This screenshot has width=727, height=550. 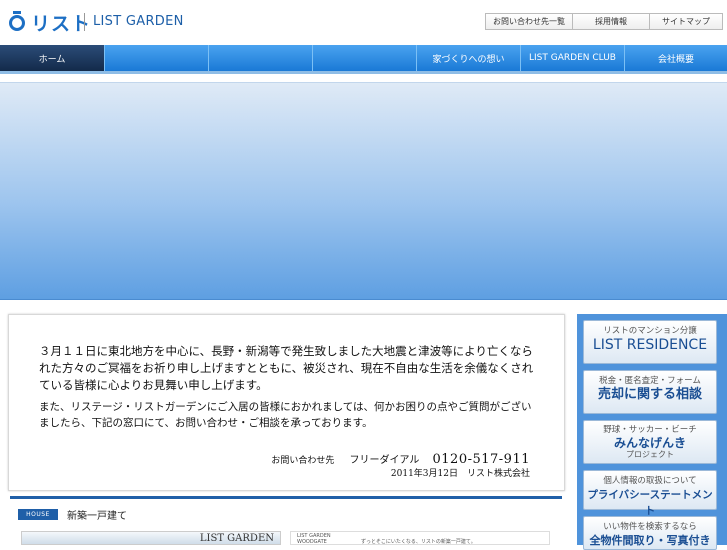 I want to click on sidebar-button-sale-consult: 税金・匿名査定・フォーム 売却に関する相談, so click(x=650, y=392).